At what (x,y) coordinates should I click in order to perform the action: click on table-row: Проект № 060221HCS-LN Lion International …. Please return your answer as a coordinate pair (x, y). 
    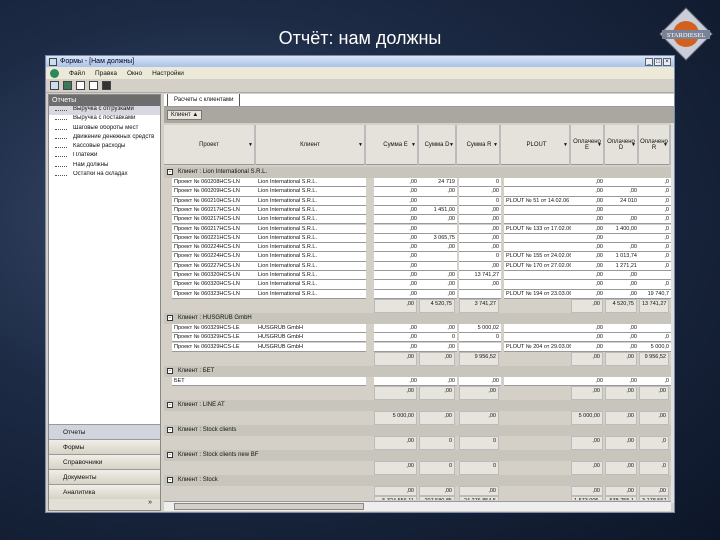
    Looking at the image, I should click on (417, 238).